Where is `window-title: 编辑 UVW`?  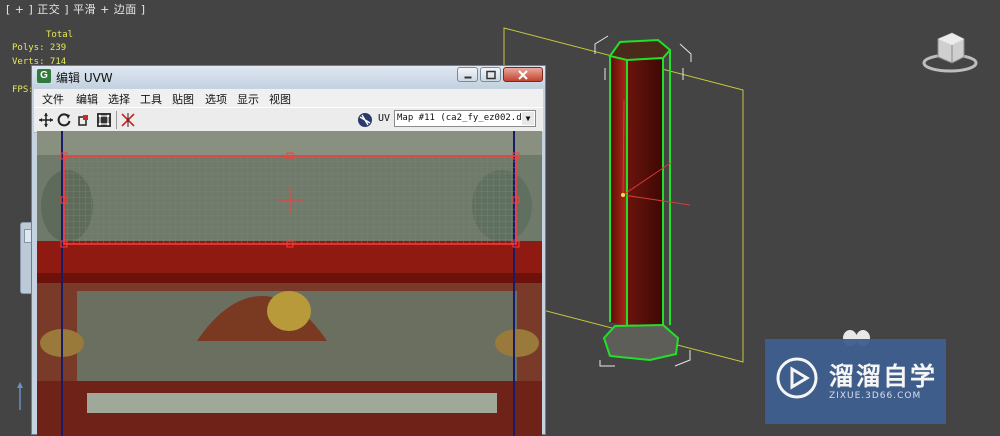 window-title: 编辑 UVW is located at coordinates (84, 78).